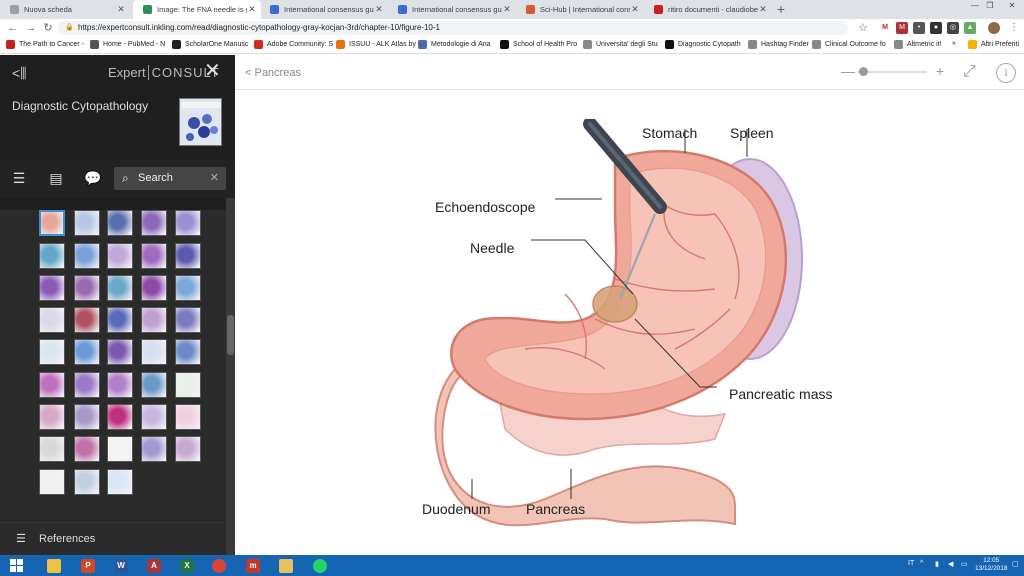 This screenshot has width=1024, height=576. I want to click on bookmark-item: School of Health Pro, so click(538, 44).